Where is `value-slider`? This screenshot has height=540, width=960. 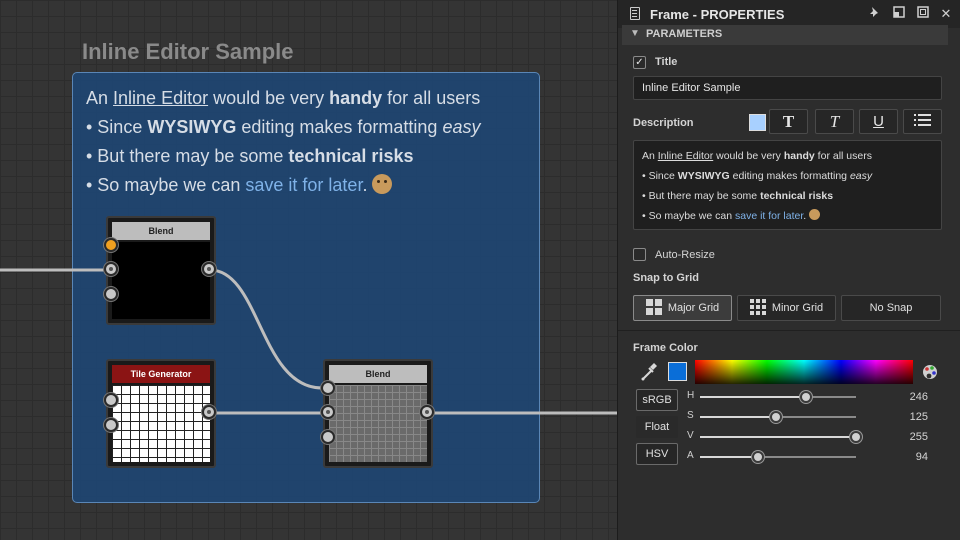
value-slider is located at coordinates (781, 437).